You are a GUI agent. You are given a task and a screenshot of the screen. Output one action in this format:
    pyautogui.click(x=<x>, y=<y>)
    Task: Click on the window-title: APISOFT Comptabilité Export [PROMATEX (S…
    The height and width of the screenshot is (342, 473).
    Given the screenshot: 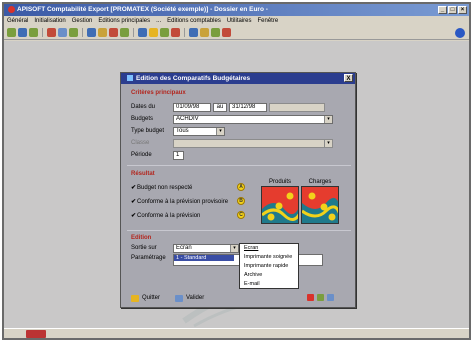 What is the action you would take?
    pyautogui.click(x=142, y=9)
    